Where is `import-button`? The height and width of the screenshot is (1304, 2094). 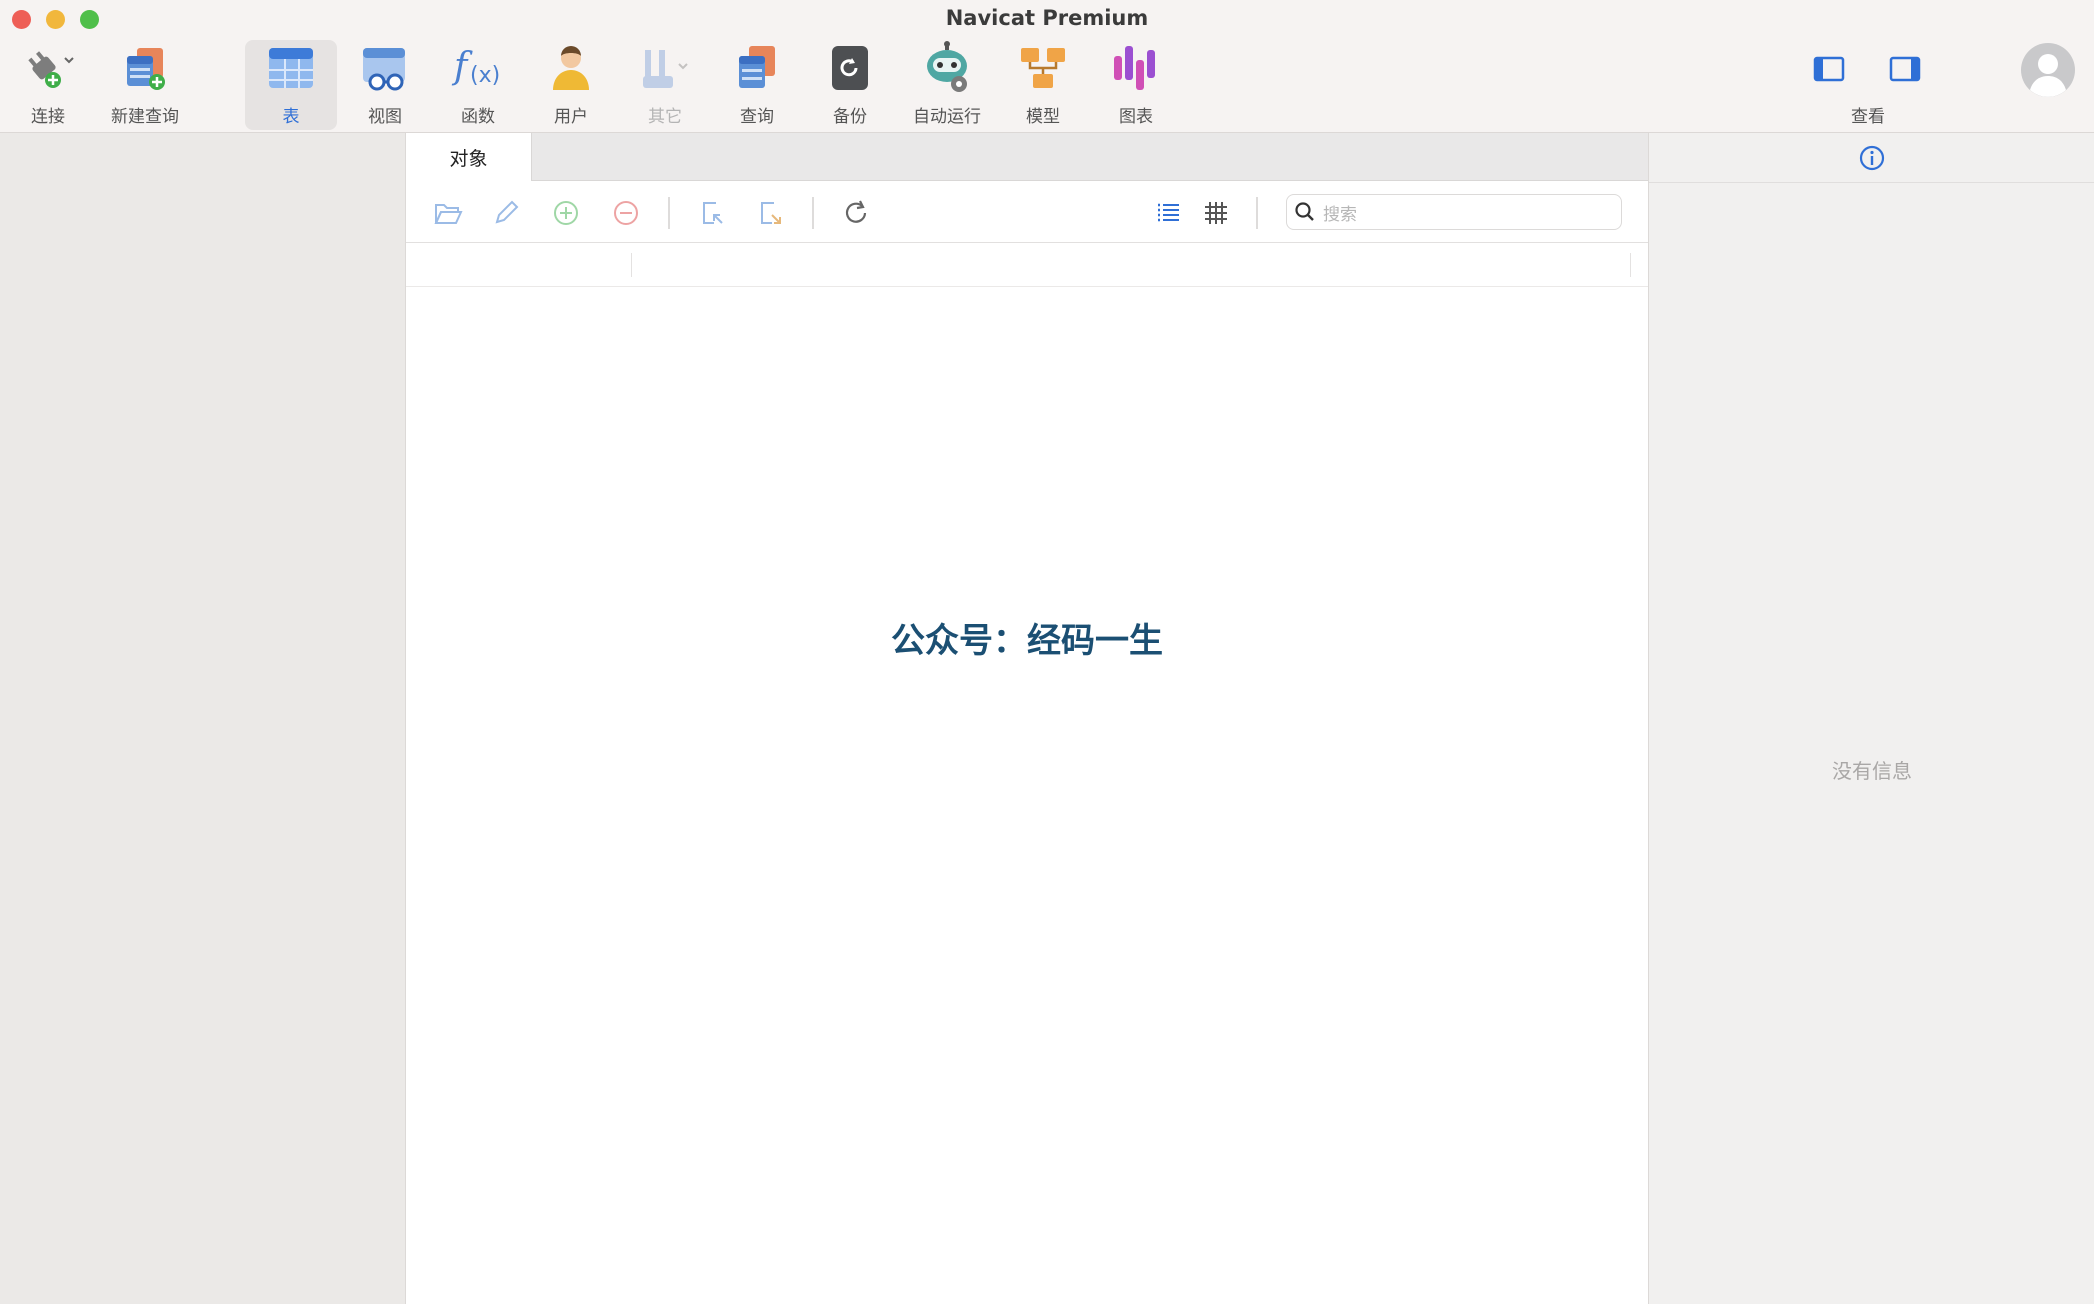 import-button is located at coordinates (712, 213).